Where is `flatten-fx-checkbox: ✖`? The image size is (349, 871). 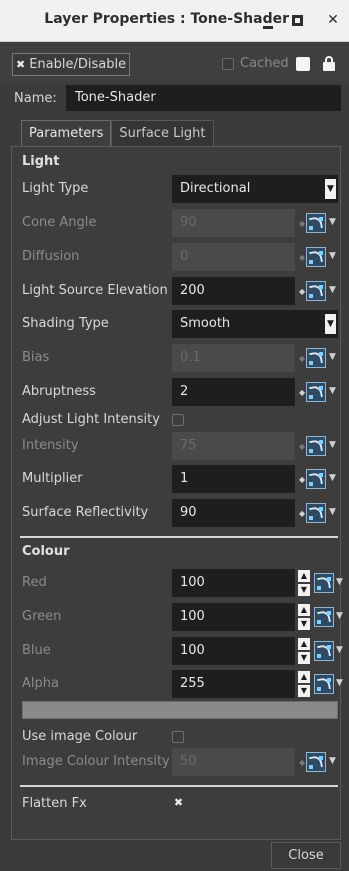 flatten-fx-checkbox: ✖ is located at coordinates (178, 802).